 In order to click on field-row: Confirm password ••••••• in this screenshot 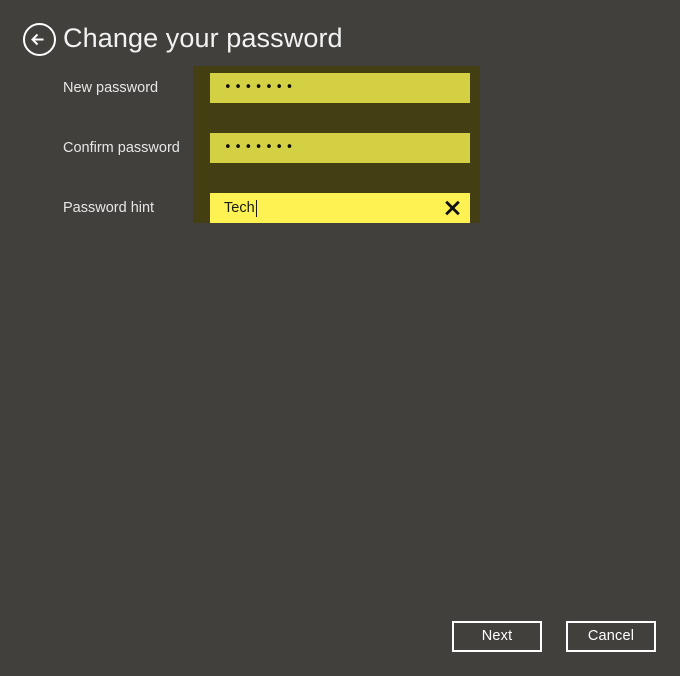, I will do `click(340, 148)`.